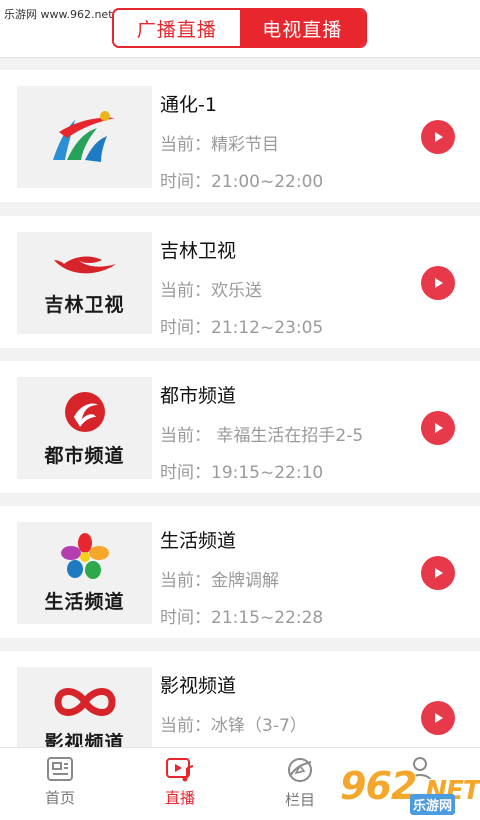 This screenshot has width=480, height=820. I want to click on column-icon, so click(300, 770).